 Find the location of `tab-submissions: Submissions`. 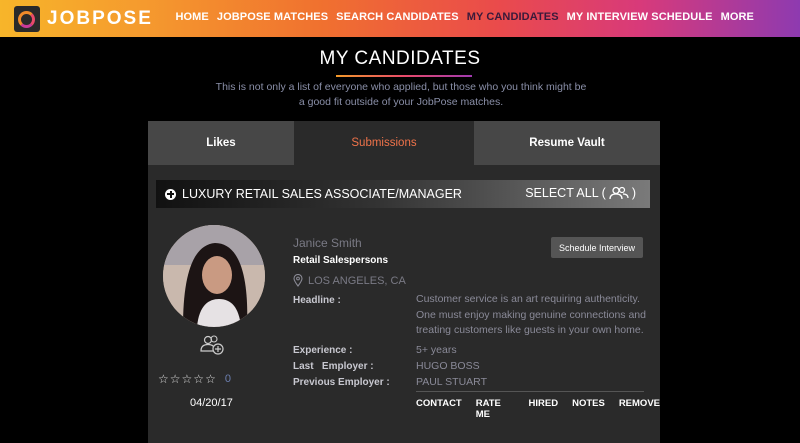

tab-submissions: Submissions is located at coordinates (384, 143).